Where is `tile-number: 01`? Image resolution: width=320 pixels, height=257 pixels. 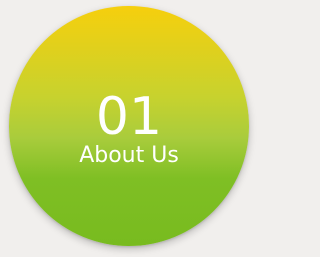 tile-number: 01 is located at coordinates (129, 117).